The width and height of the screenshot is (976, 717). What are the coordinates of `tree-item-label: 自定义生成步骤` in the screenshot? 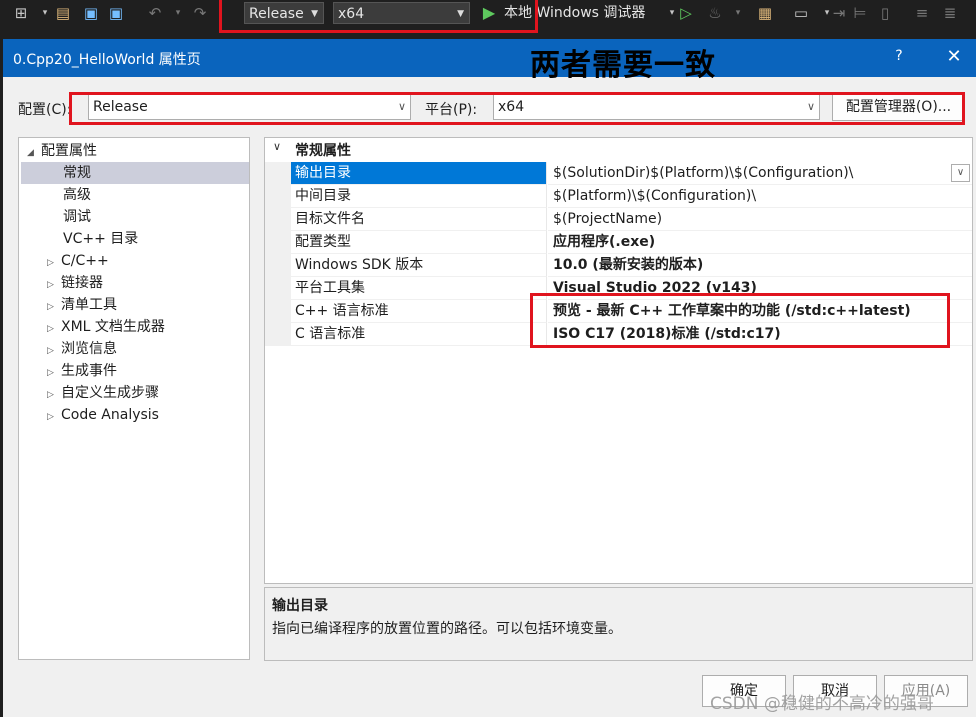 It's located at (110, 393).